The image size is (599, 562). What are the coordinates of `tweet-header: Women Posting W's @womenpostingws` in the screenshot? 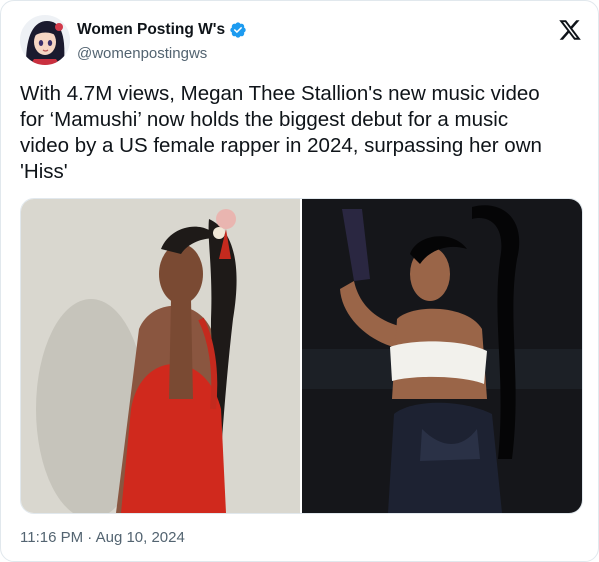 It's located at (301, 42).